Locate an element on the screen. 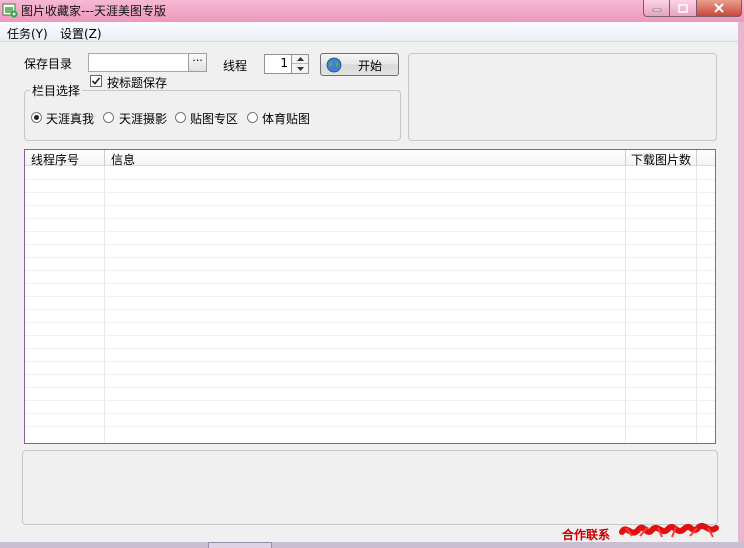  section-group-title: 栏目选择 is located at coordinates (56, 90).